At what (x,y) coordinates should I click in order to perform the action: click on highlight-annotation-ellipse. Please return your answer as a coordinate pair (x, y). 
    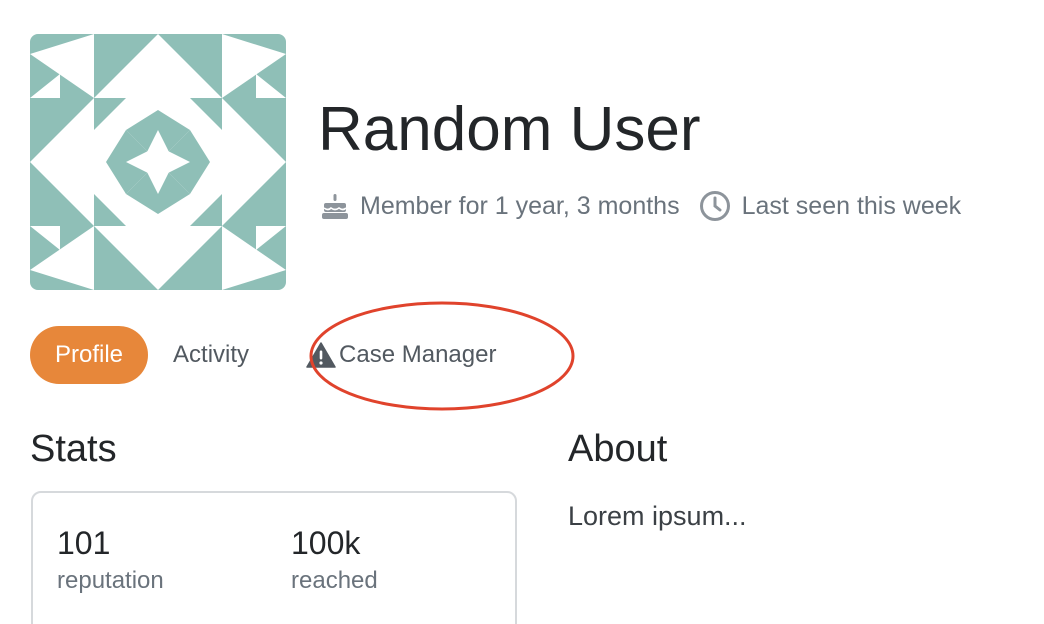
    Looking at the image, I should click on (442, 356).